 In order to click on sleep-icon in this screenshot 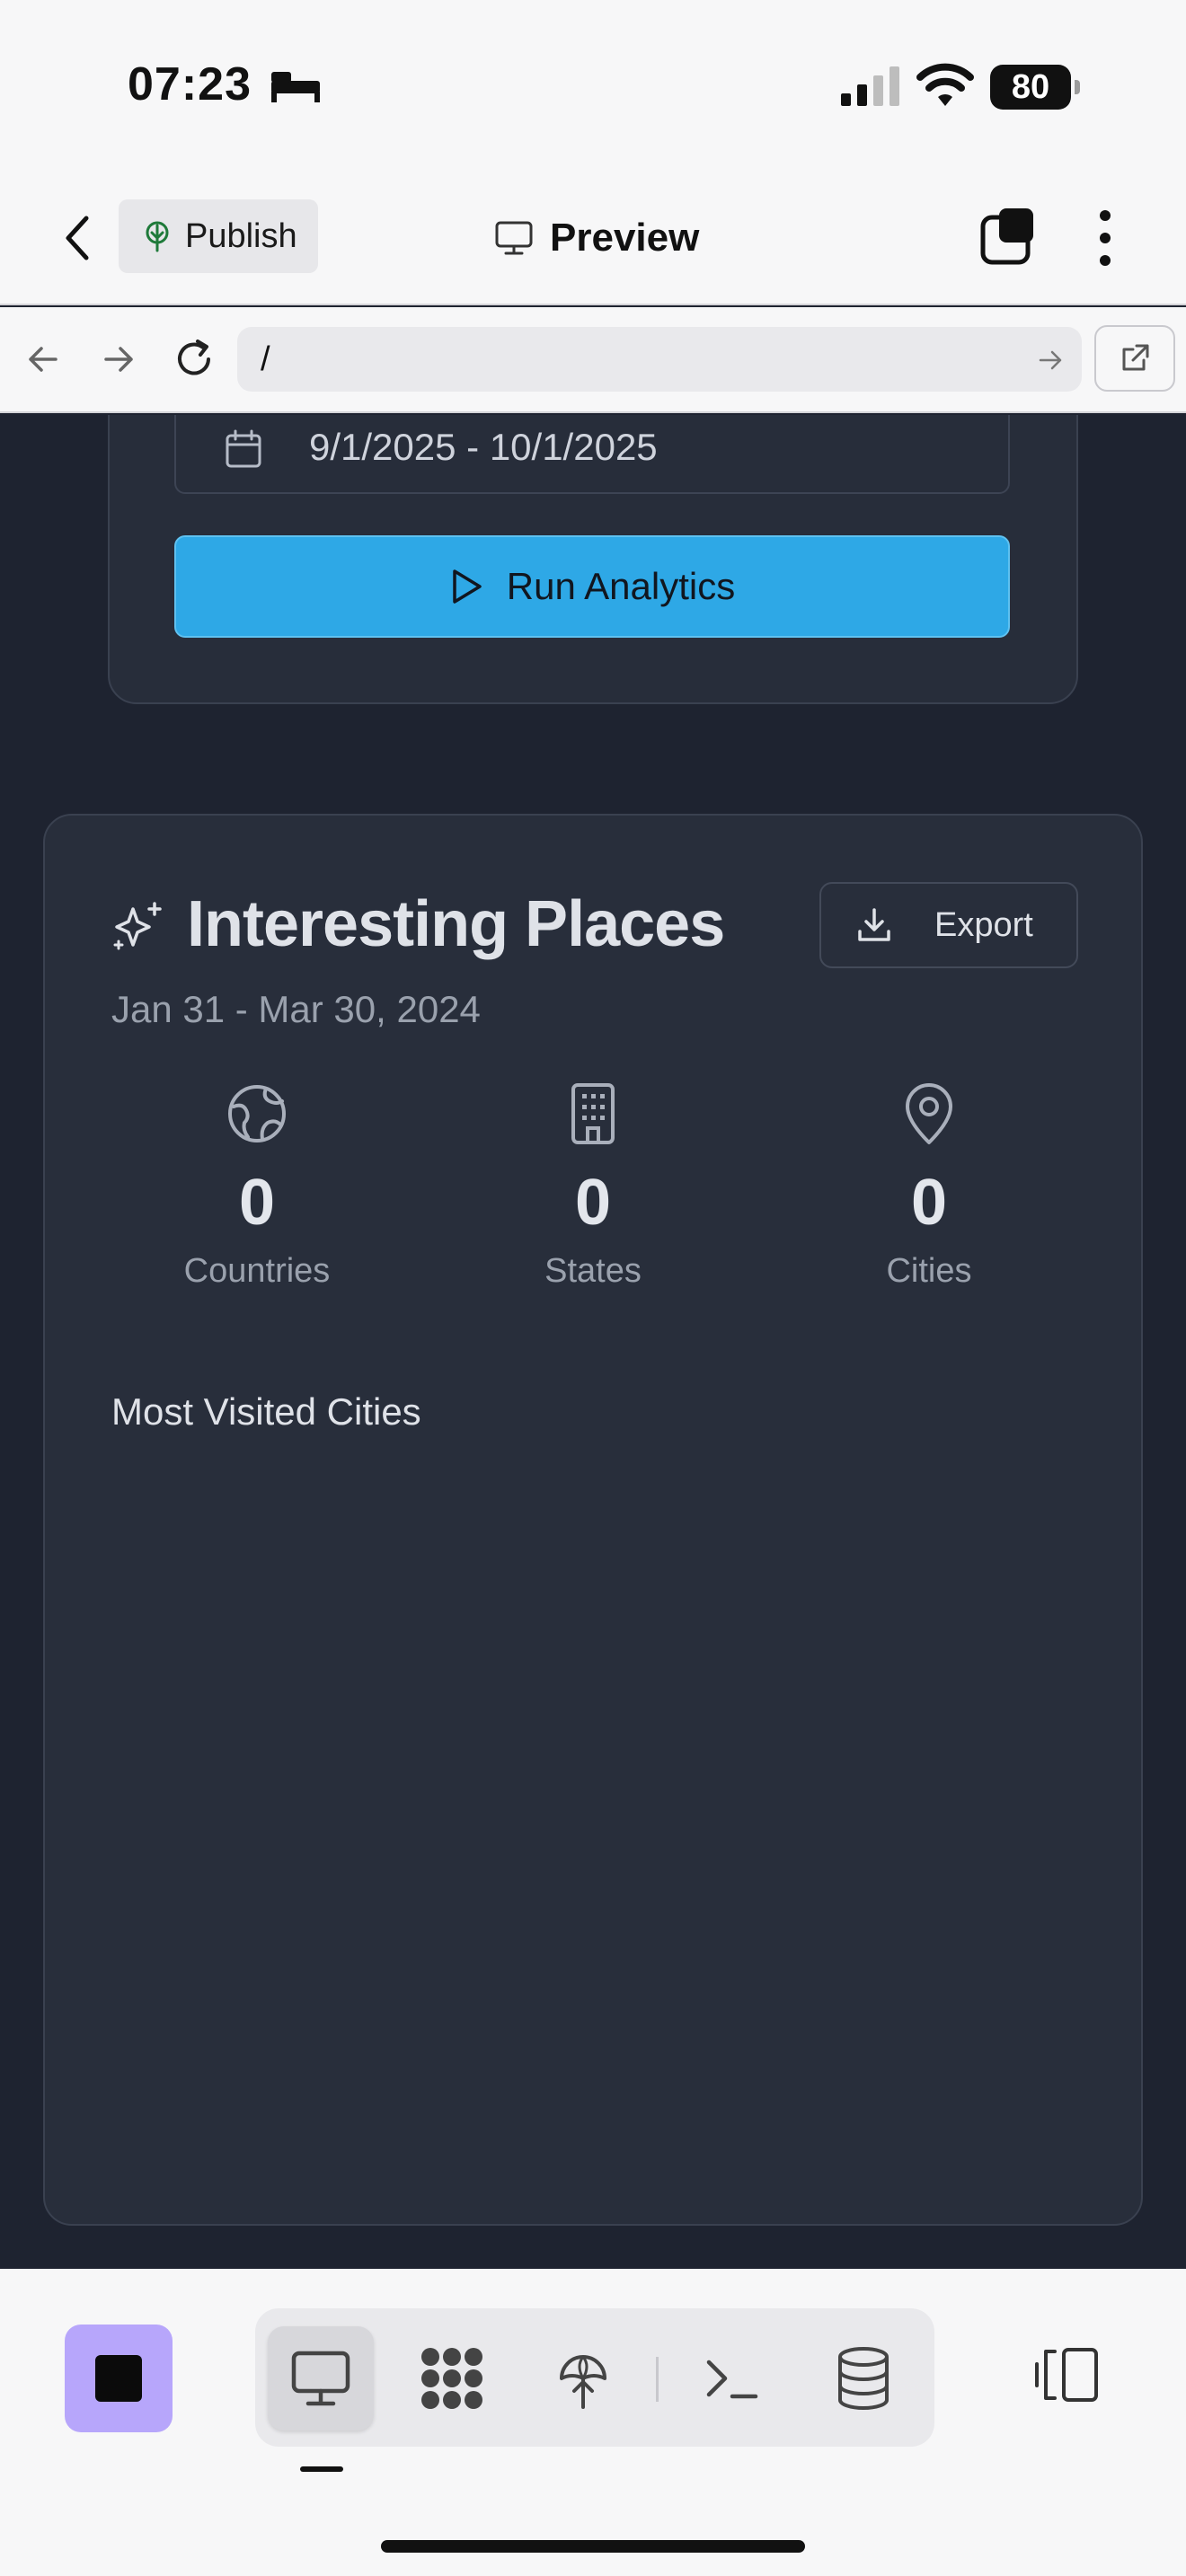, I will do `click(295, 87)`.